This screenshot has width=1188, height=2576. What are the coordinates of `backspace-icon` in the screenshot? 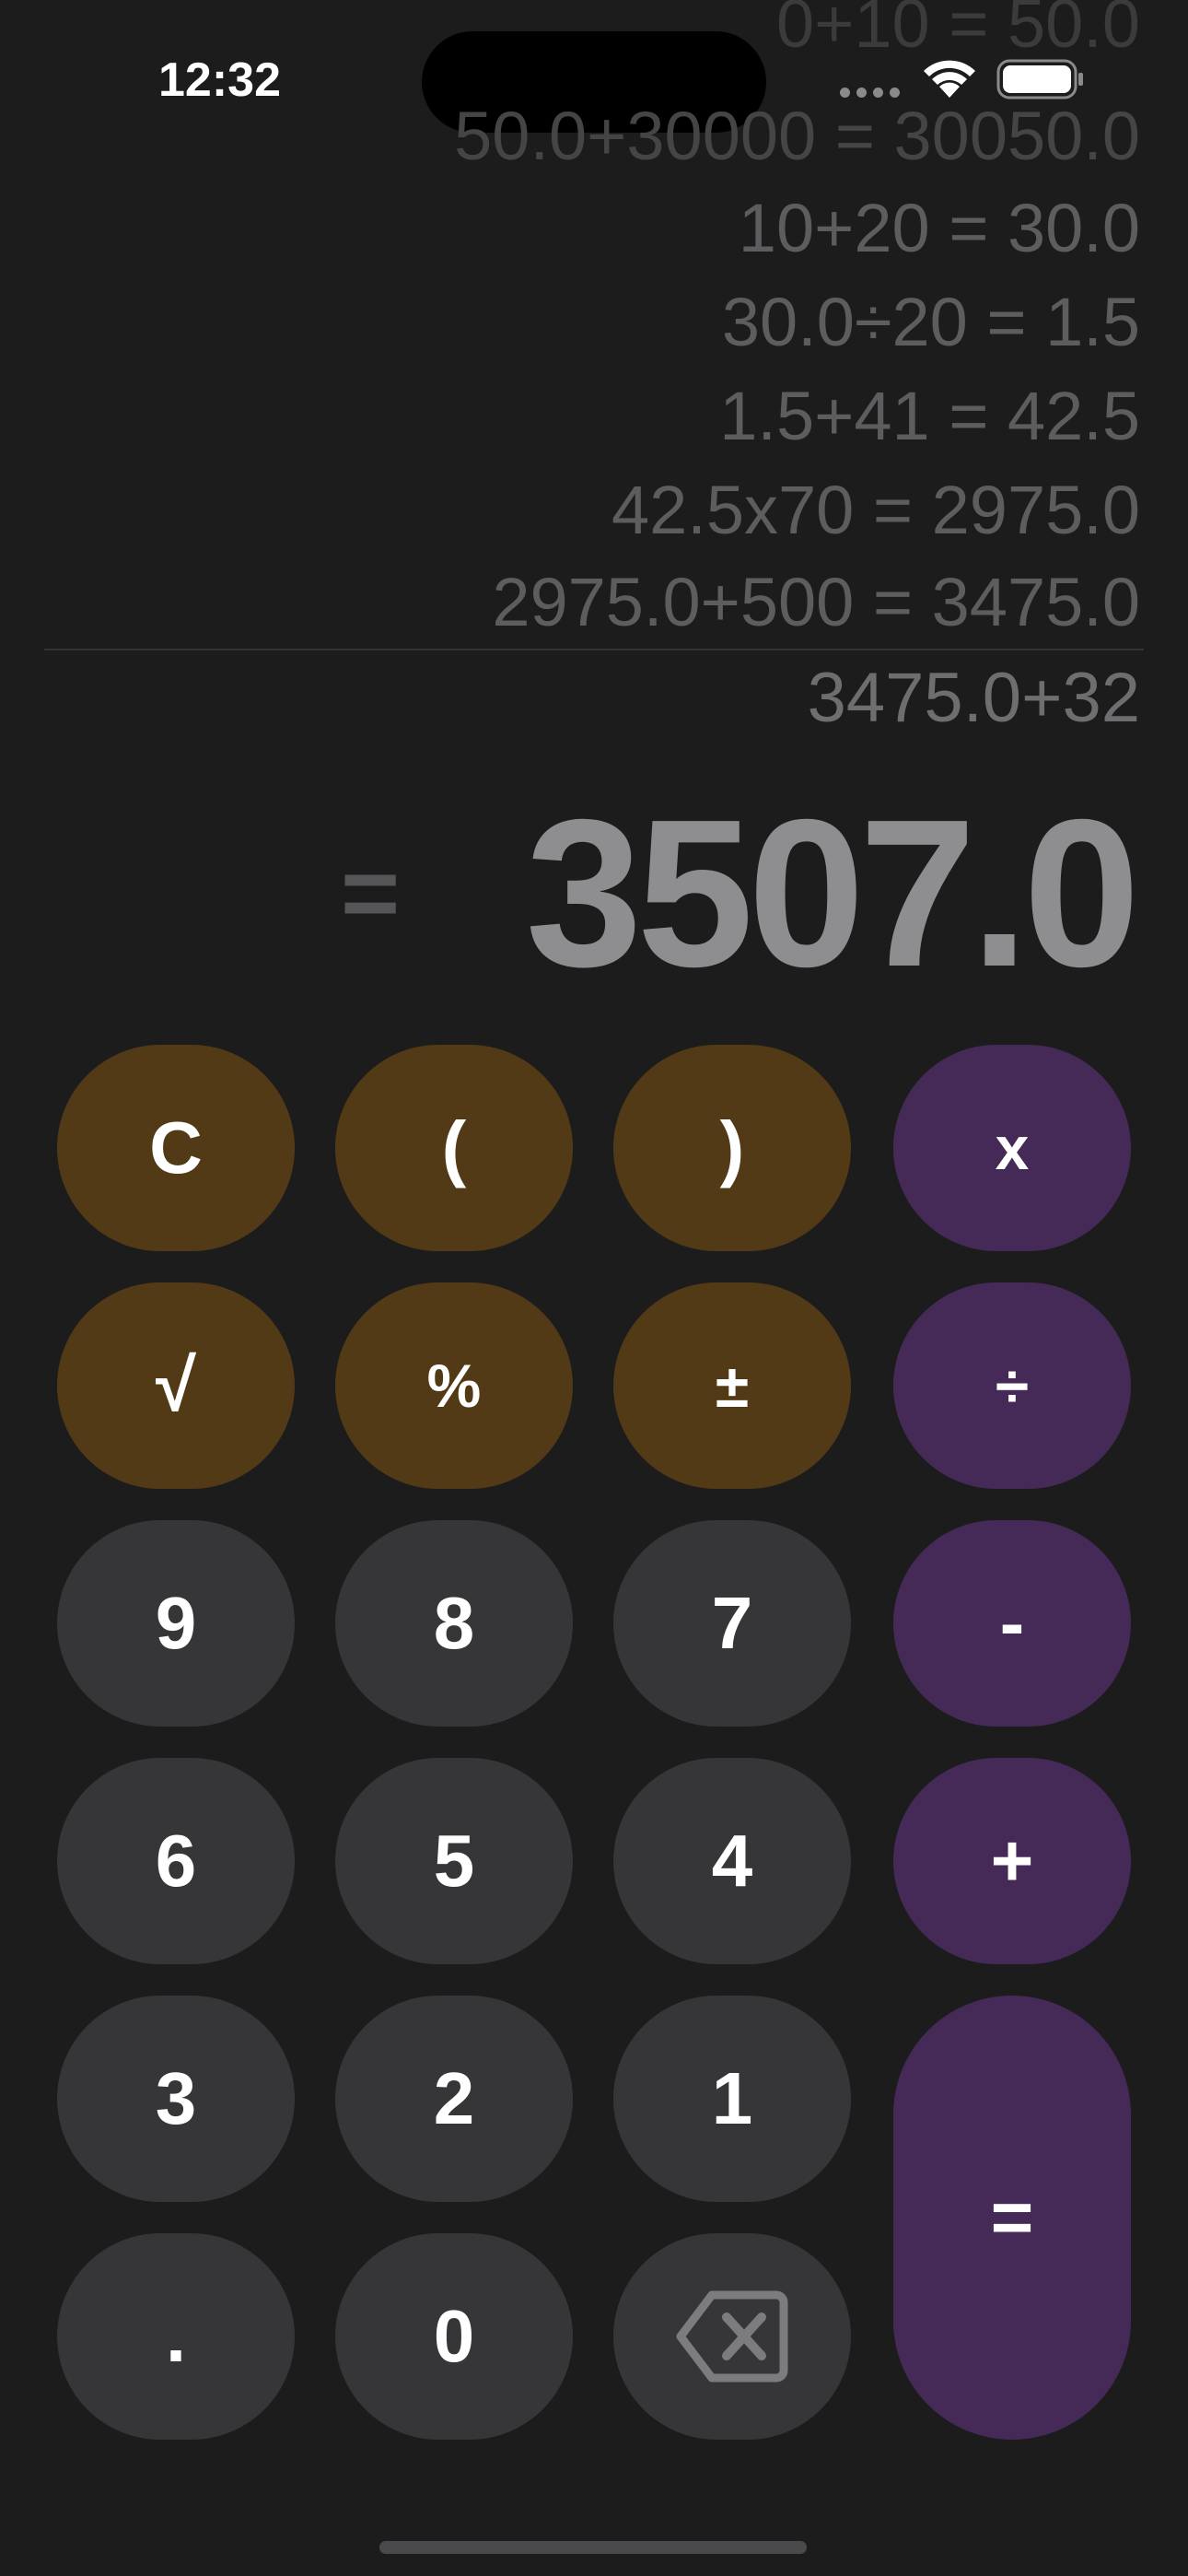 It's located at (732, 2336).